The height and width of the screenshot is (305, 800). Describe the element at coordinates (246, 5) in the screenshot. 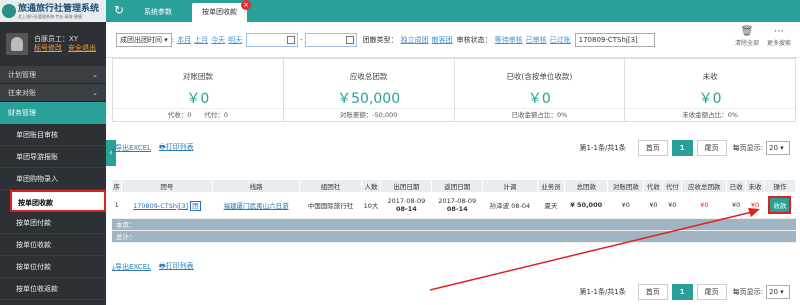

I see `close-icon: ×` at that location.